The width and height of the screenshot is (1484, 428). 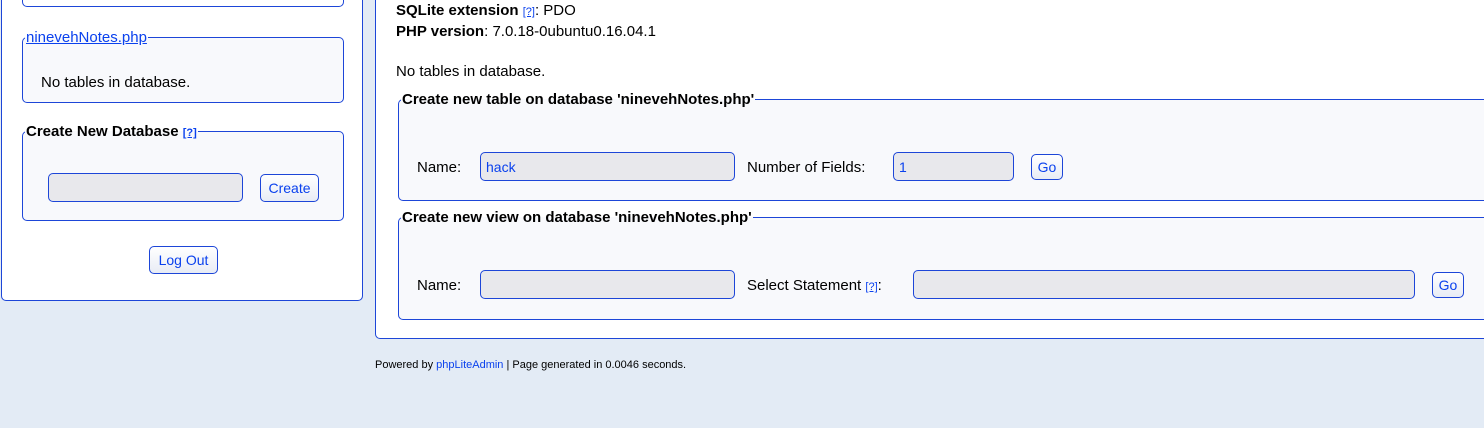 What do you see at coordinates (1164, 284) in the screenshot?
I see `select-statement-input` at bounding box center [1164, 284].